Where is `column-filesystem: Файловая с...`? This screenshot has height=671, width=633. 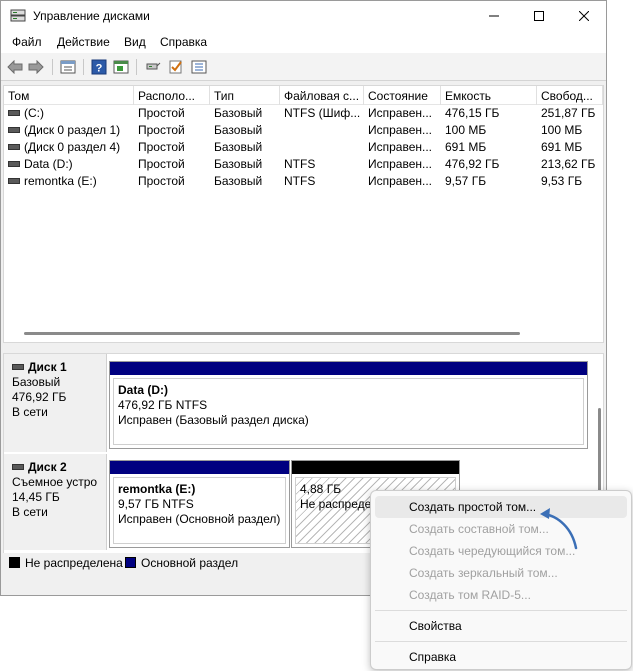
column-filesystem: Файловая с... is located at coordinates (322, 95).